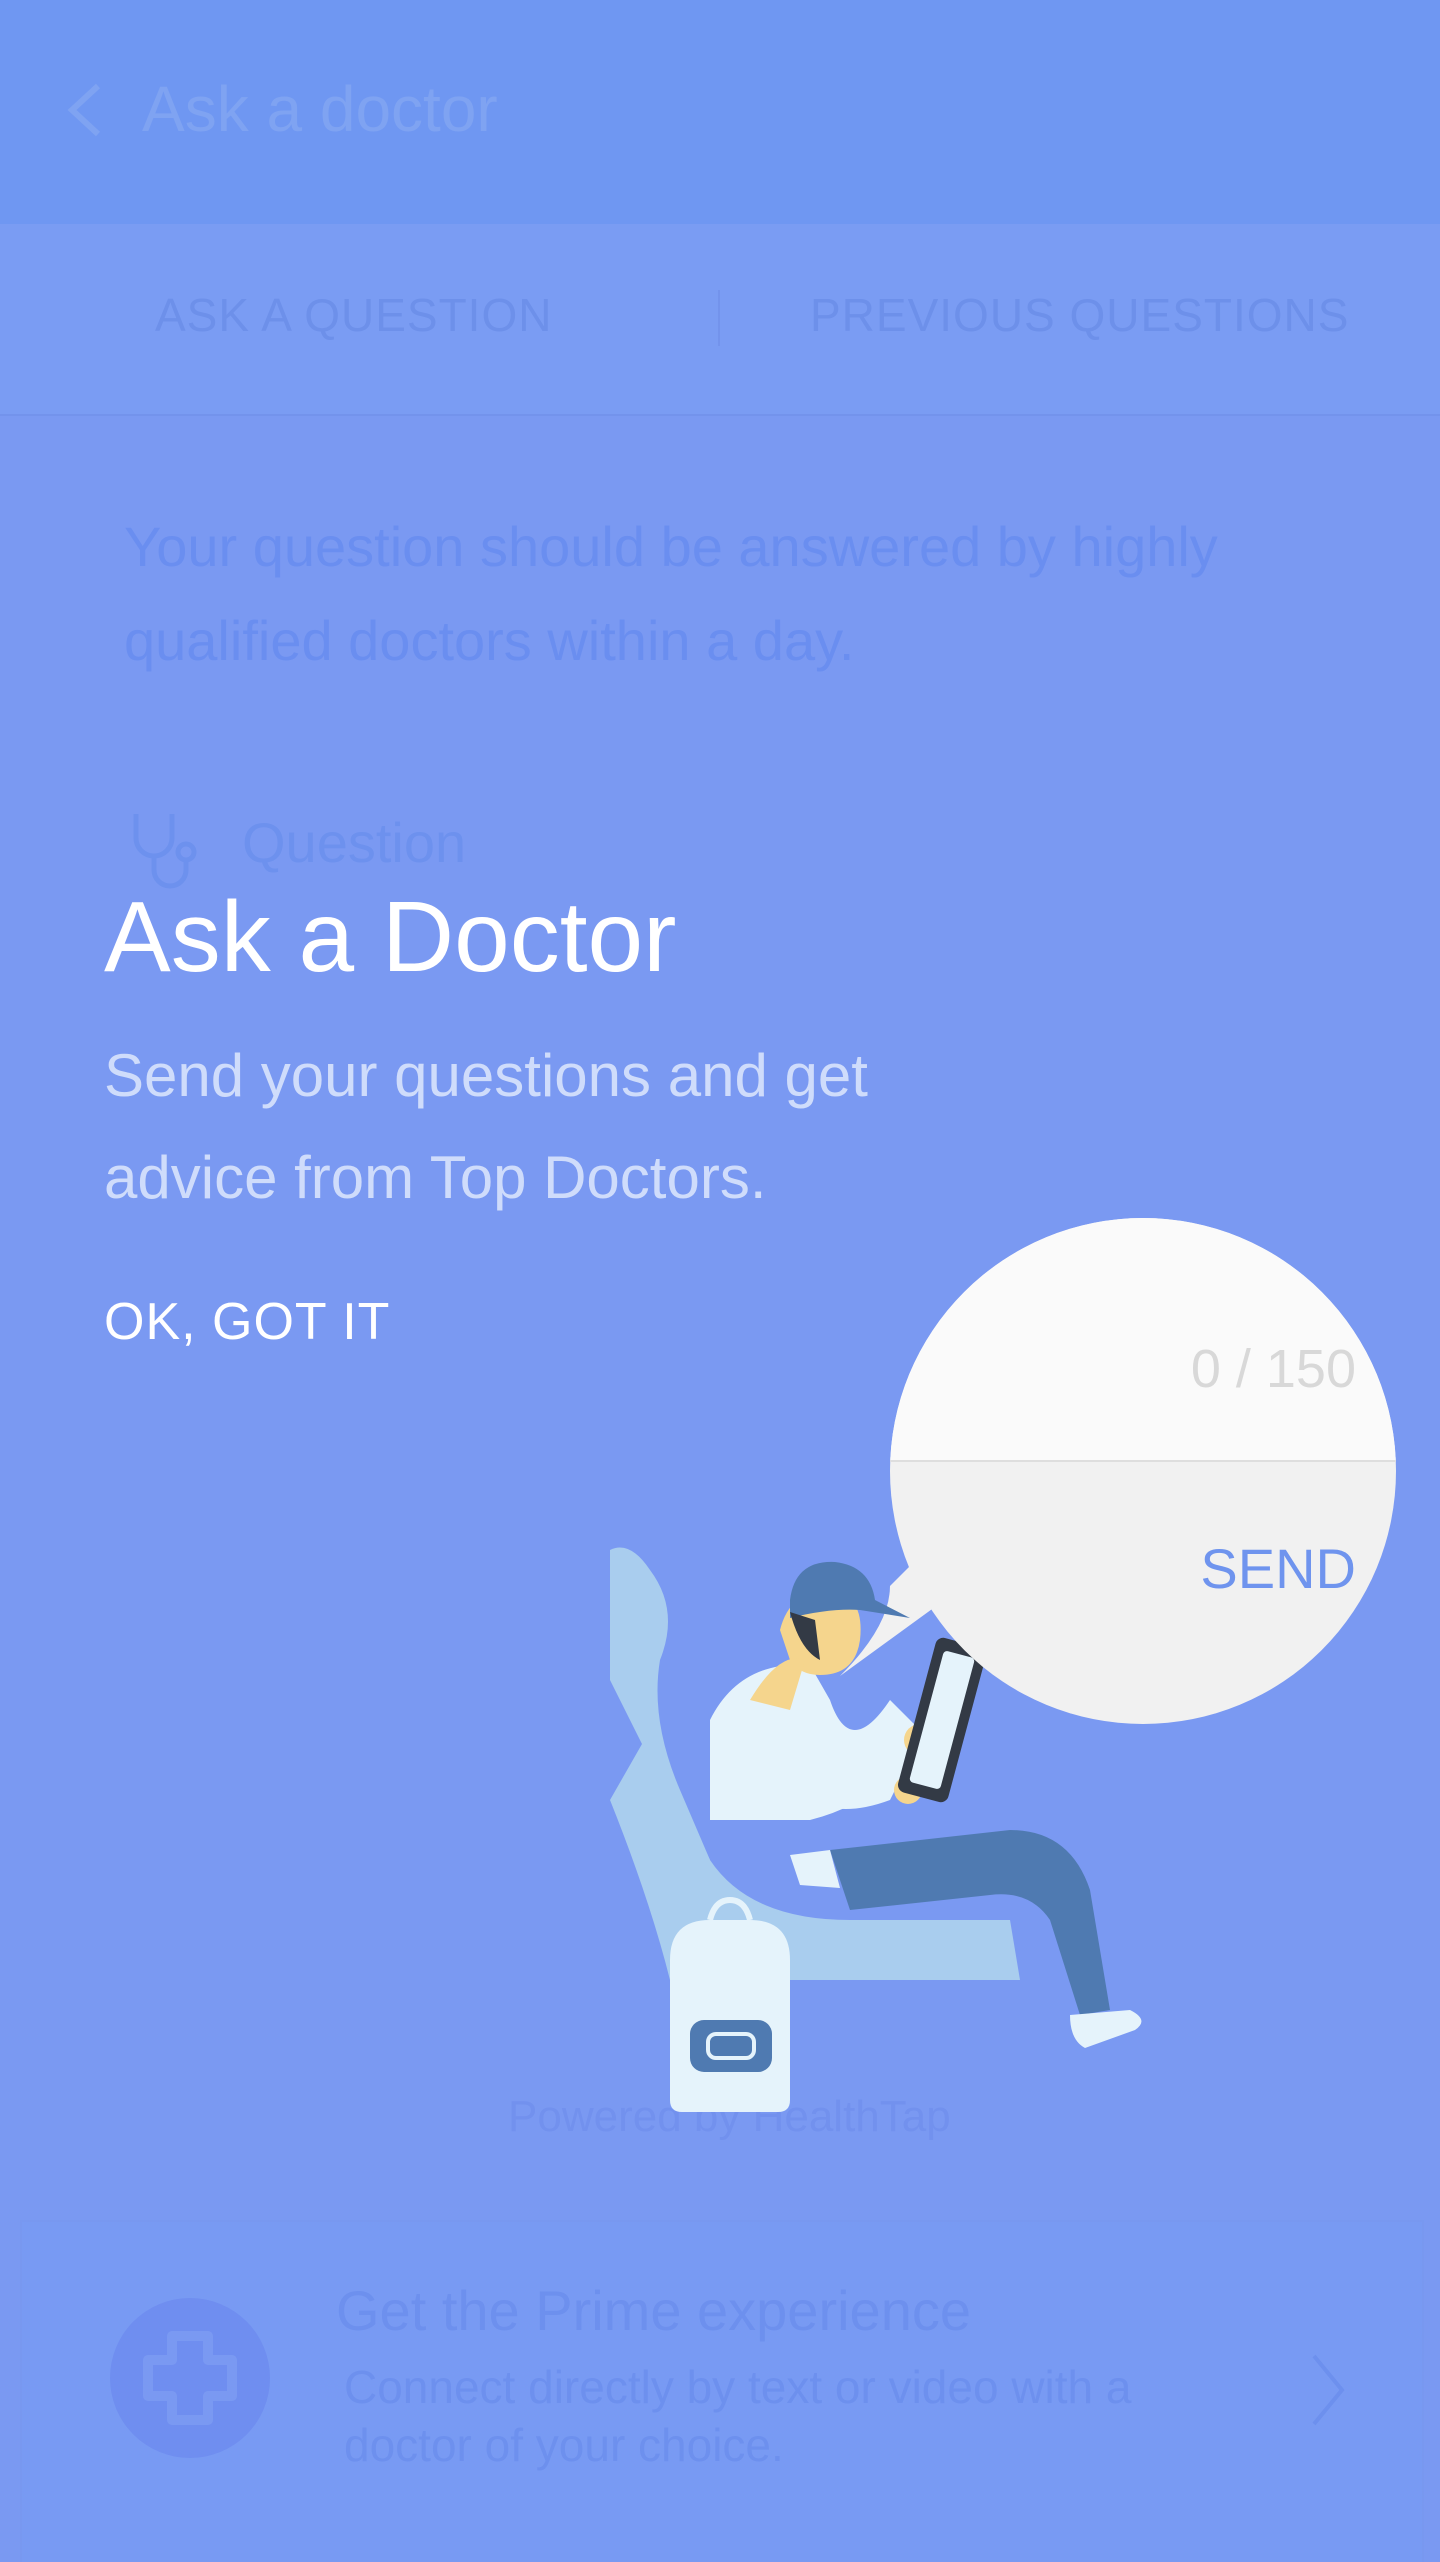  I want to click on send-button: SEND, so click(1278, 1568).